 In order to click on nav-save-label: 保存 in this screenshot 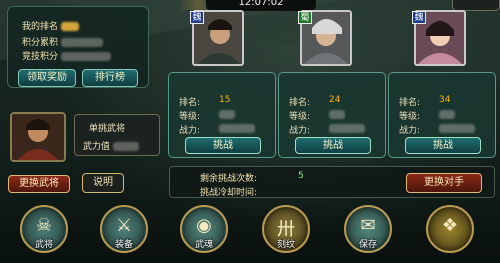, I will do `click(367, 245)`.